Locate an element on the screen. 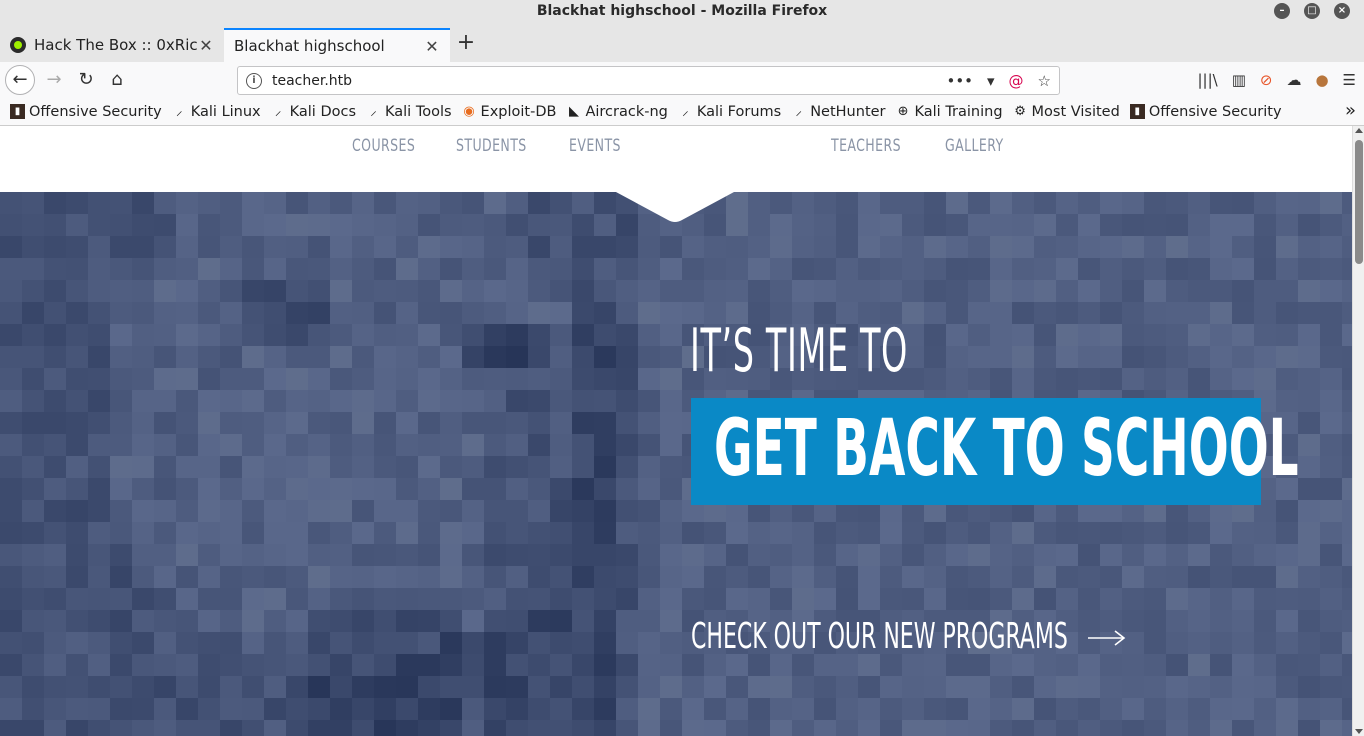  bookmark-item: ⸝ Kali Docs is located at coordinates (313, 112).